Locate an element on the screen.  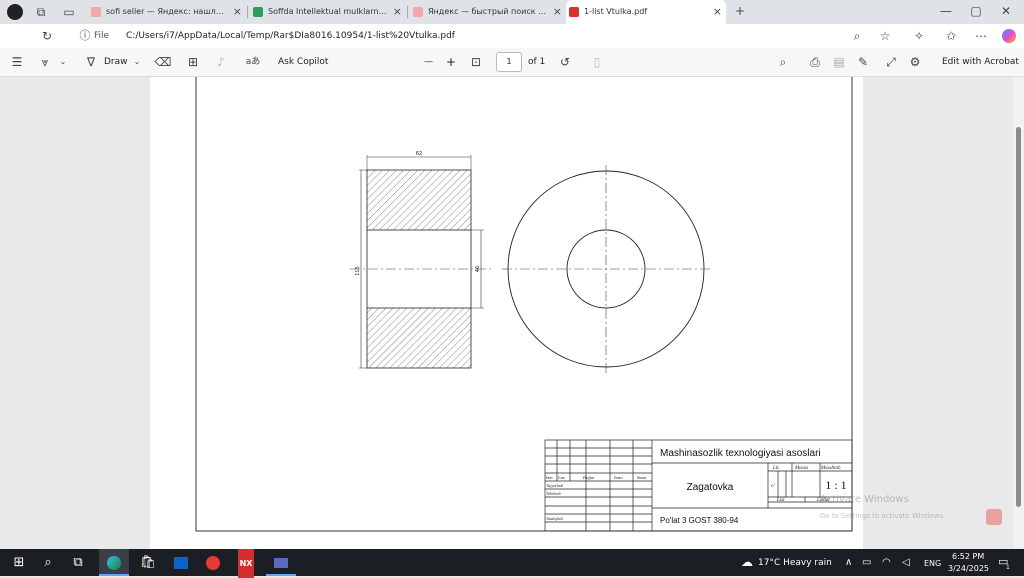
wifi-icon: ◠ is located at coordinates (886, 562).